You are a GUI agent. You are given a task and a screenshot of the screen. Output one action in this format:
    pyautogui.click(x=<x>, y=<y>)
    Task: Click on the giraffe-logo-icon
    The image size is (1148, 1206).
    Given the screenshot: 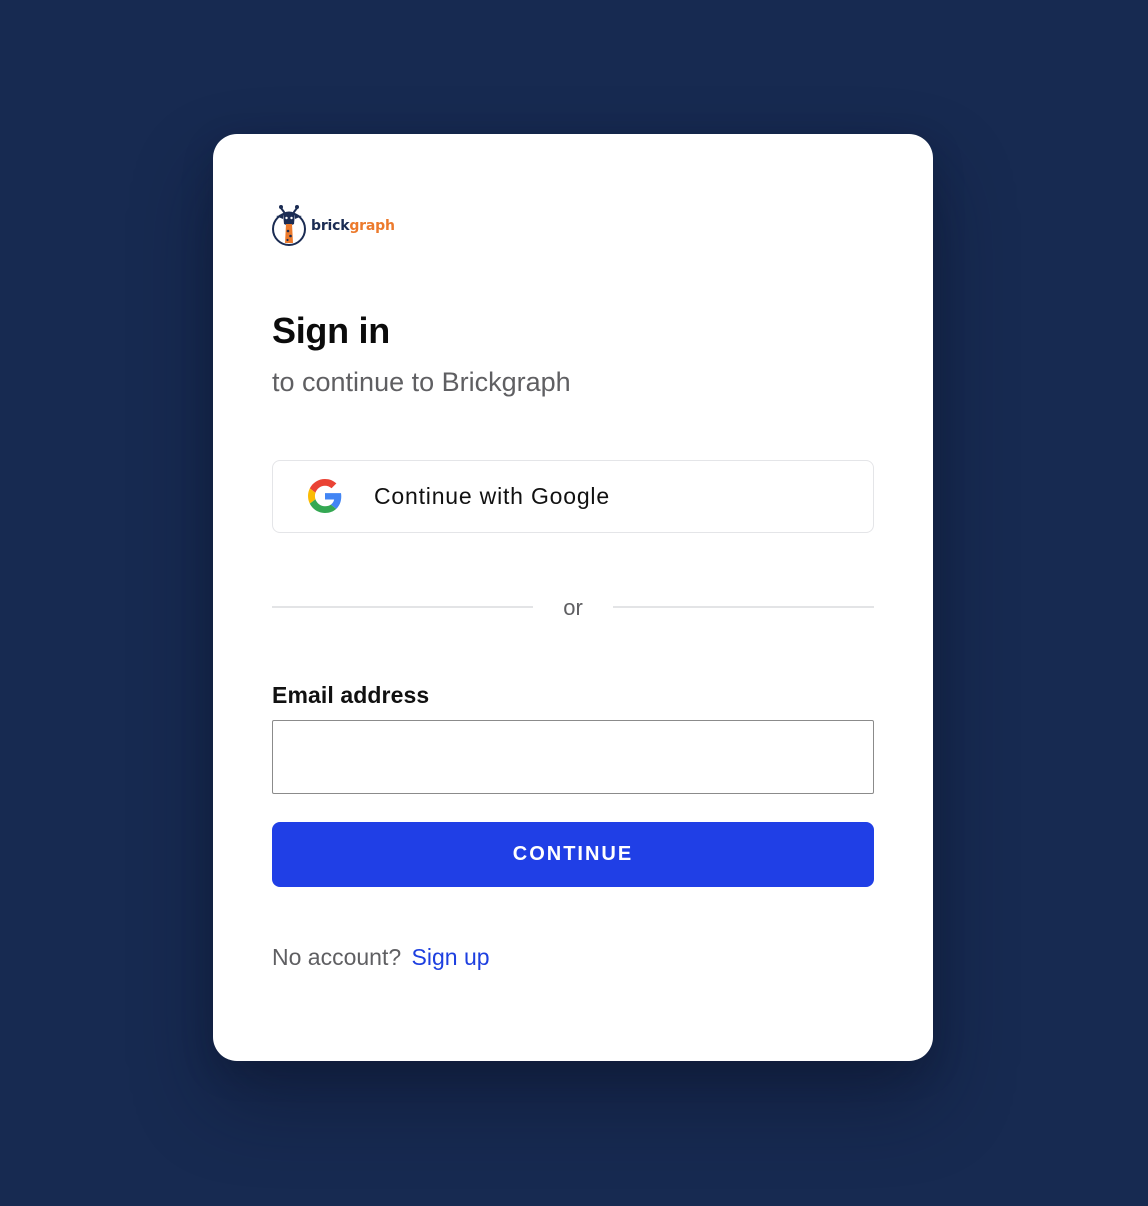 What is the action you would take?
    pyautogui.click(x=289, y=225)
    